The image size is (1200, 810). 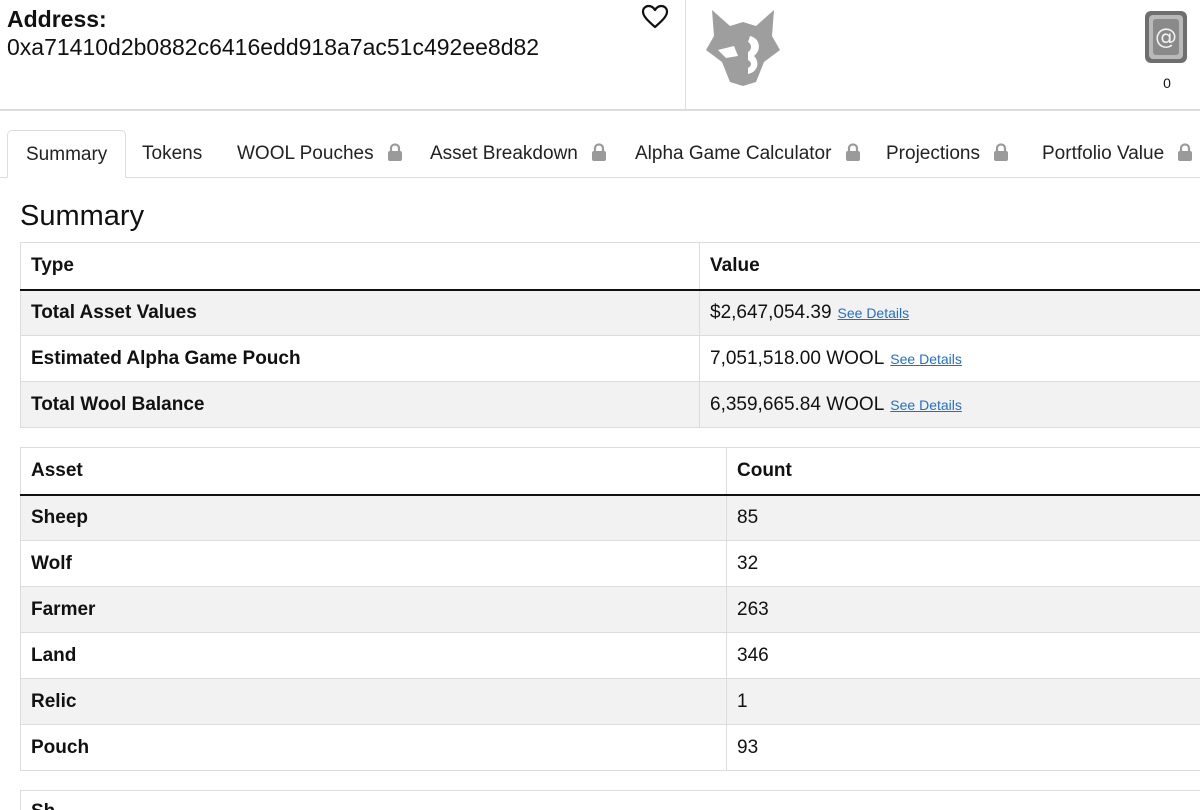 What do you see at coordinates (963, 609) in the screenshot?
I see `asset-count-cell: 263` at bounding box center [963, 609].